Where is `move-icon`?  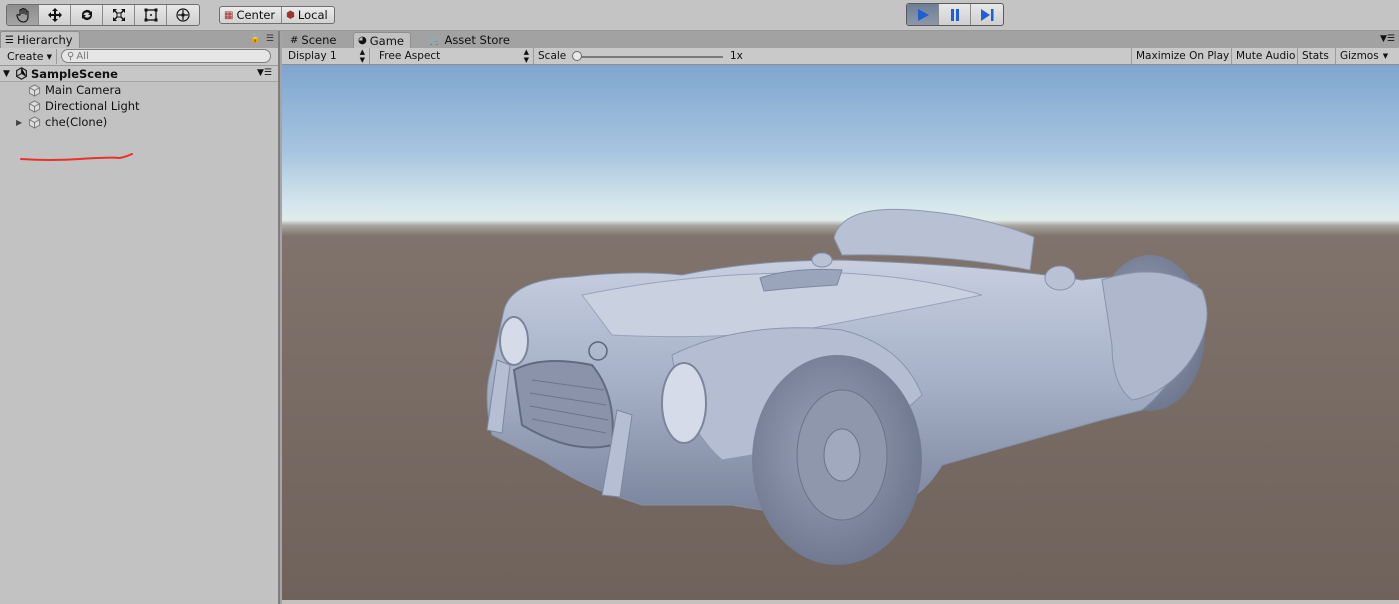
move-icon is located at coordinates (54, 15).